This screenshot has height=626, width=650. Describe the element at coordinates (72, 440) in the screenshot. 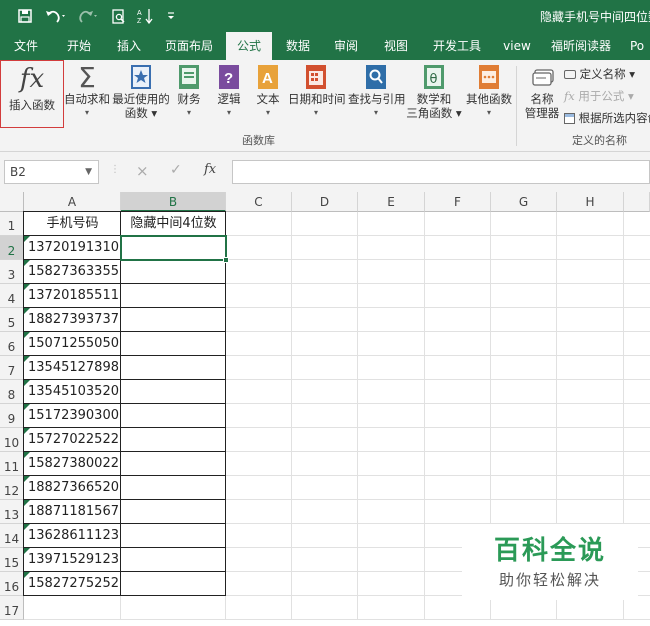

I see `cell-a10: 15727022522` at that location.